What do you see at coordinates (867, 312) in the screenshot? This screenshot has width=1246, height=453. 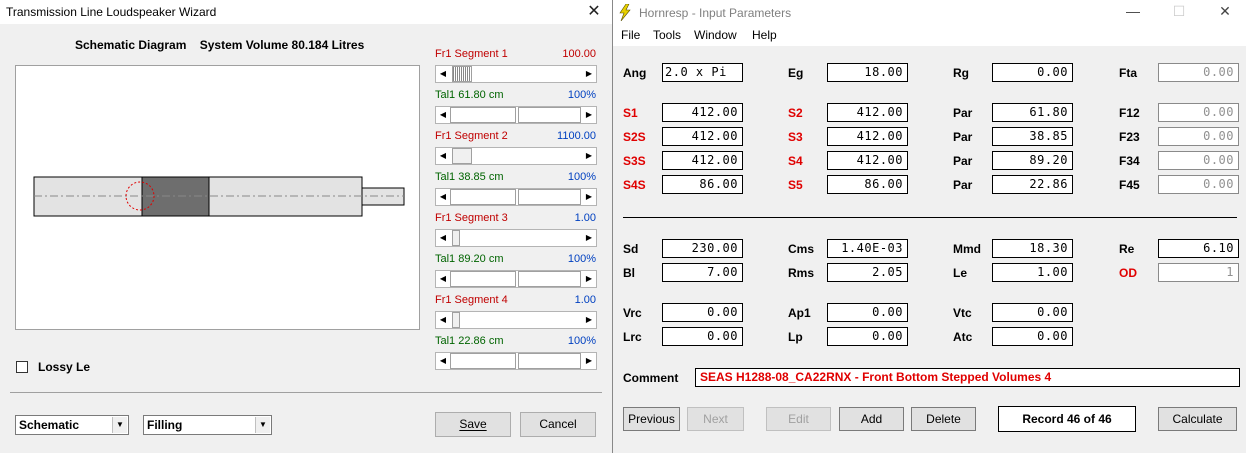 I see `param-field-ap1: 0.00` at bounding box center [867, 312].